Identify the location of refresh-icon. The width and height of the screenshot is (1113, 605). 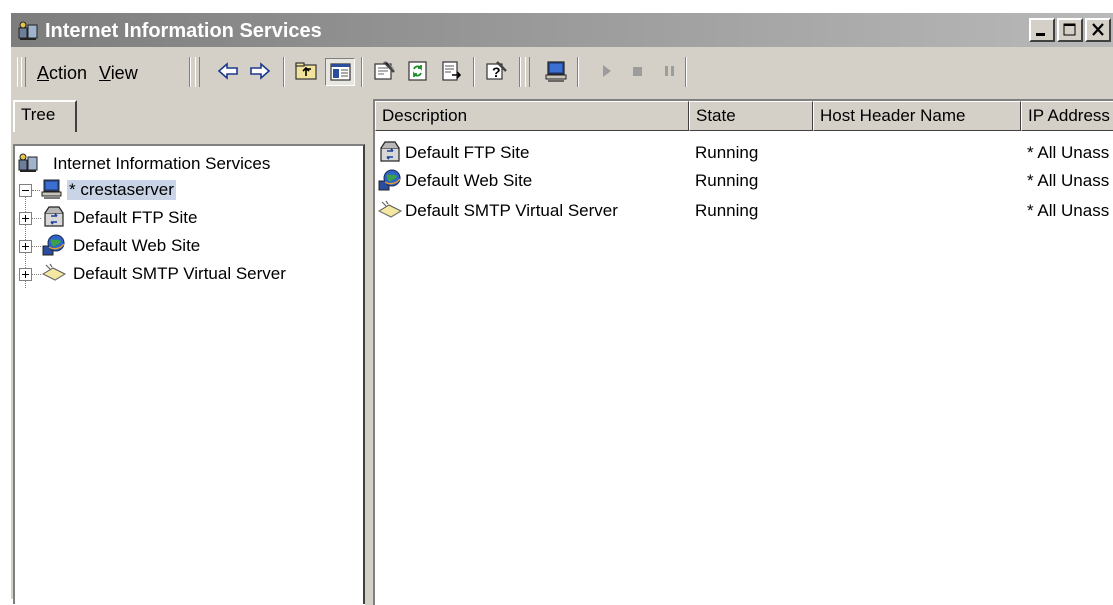
(417, 71).